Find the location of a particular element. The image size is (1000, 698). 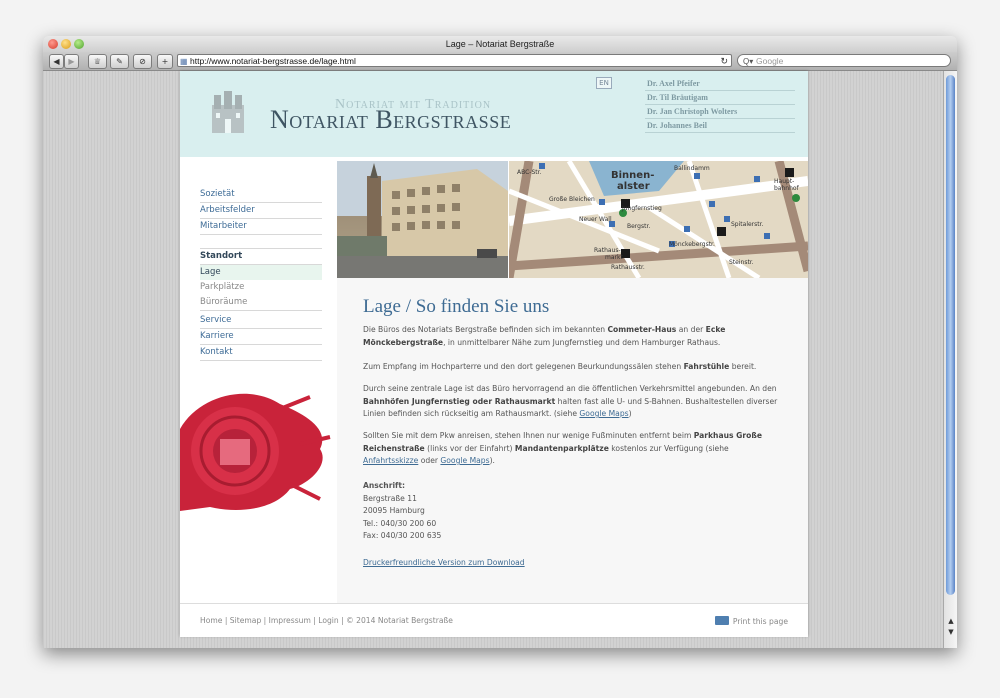

phone-number: Tel.: 040/30 200 60 is located at coordinates (400, 523).